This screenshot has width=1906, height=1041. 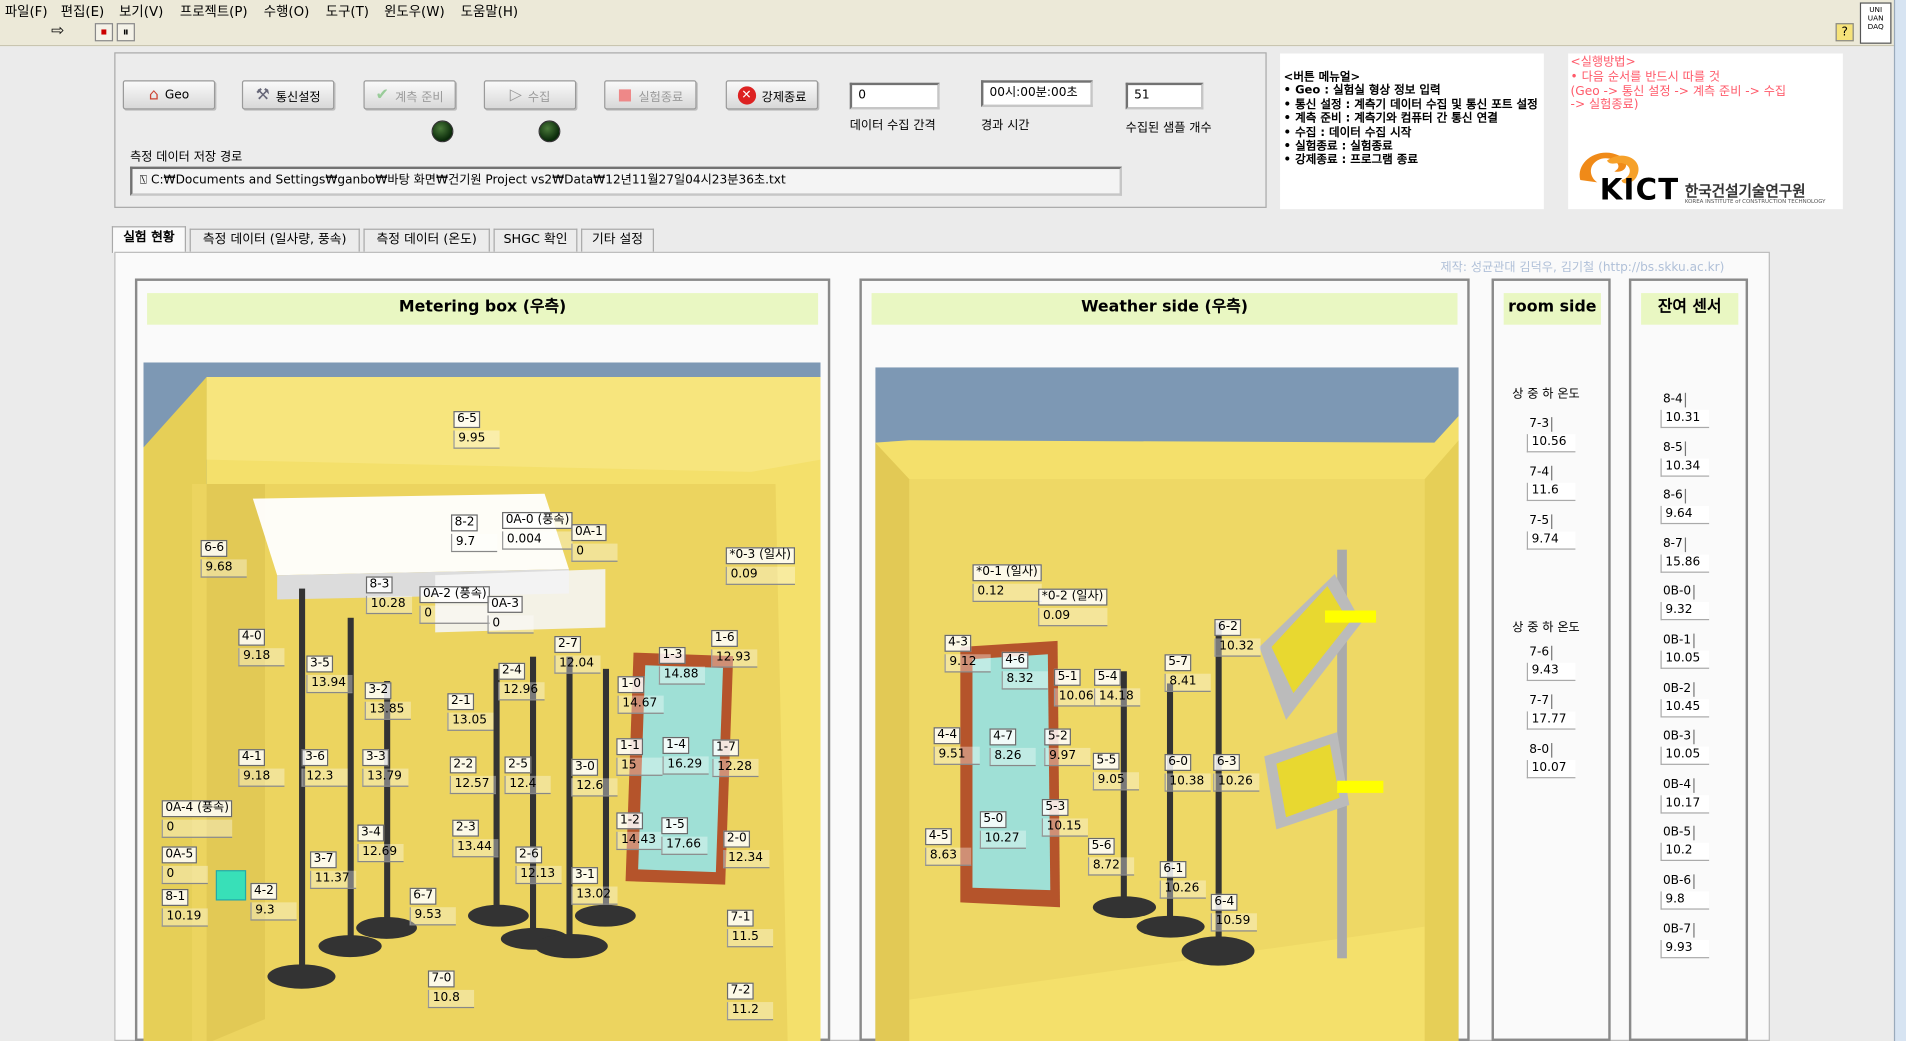 I want to click on sensor-value: 17.66, so click(x=684, y=845).